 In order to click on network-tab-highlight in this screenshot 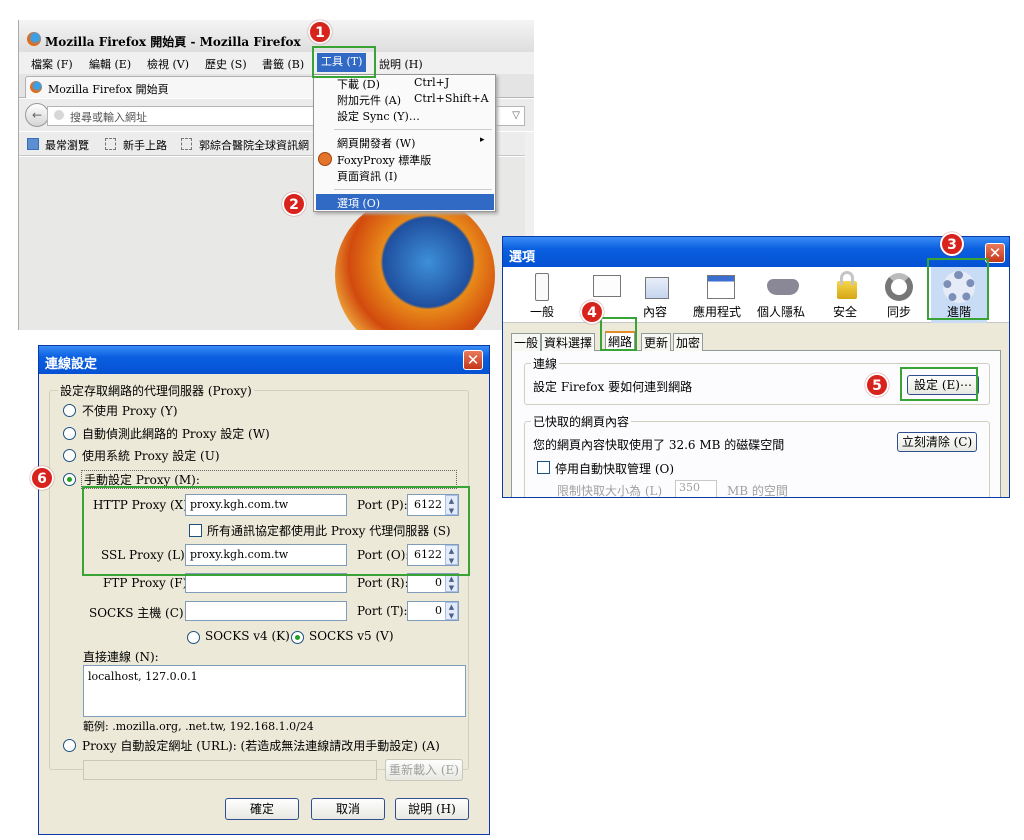, I will do `click(618, 334)`.